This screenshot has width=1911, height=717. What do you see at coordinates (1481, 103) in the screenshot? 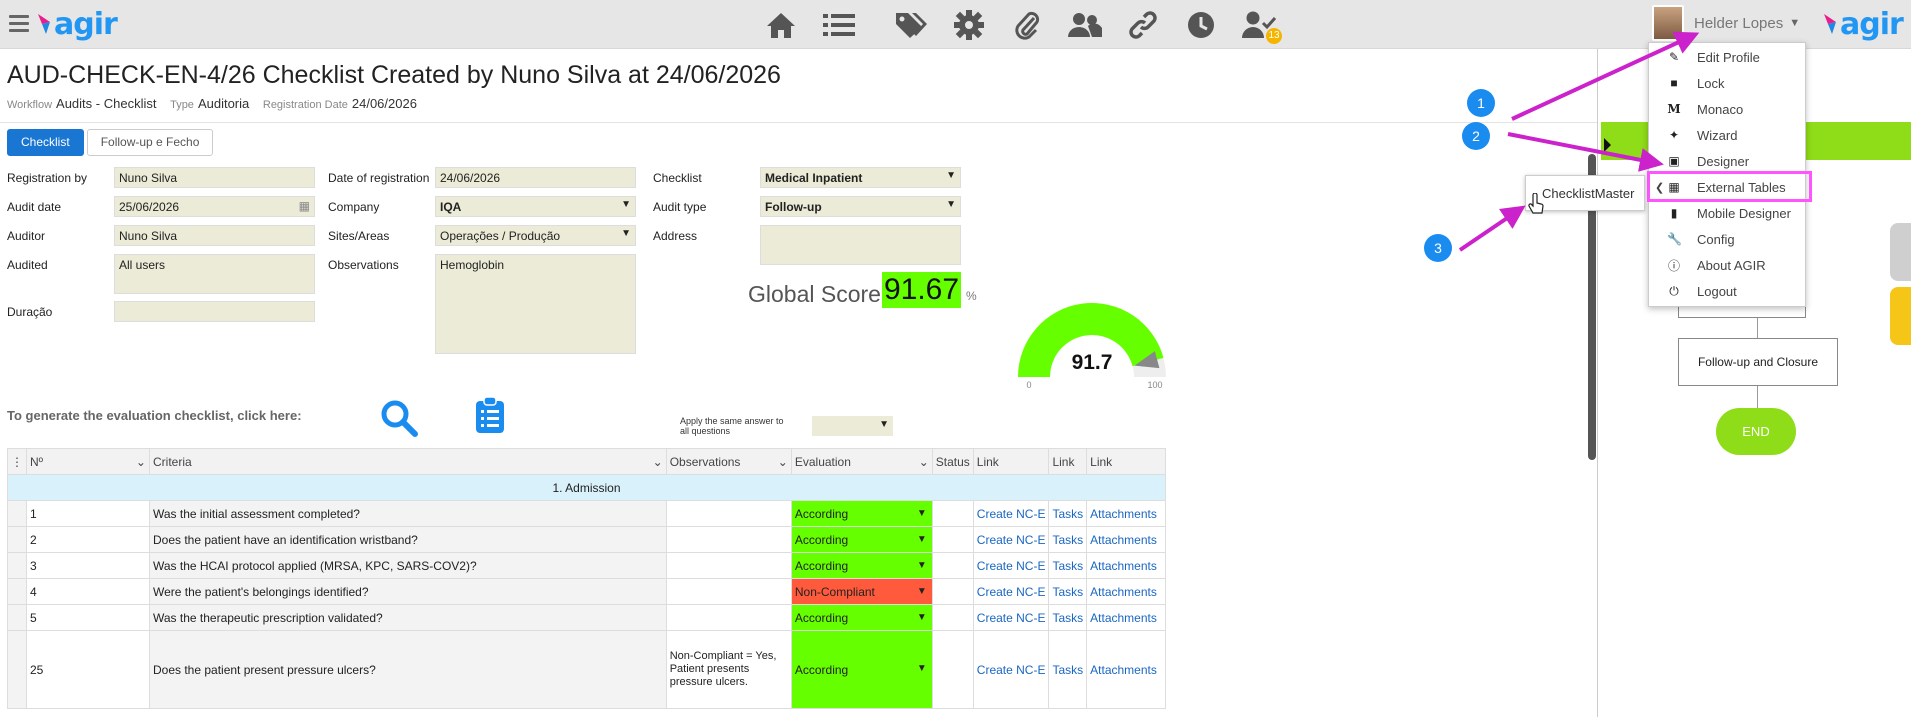
I see `annotation-number-1: 1` at bounding box center [1481, 103].